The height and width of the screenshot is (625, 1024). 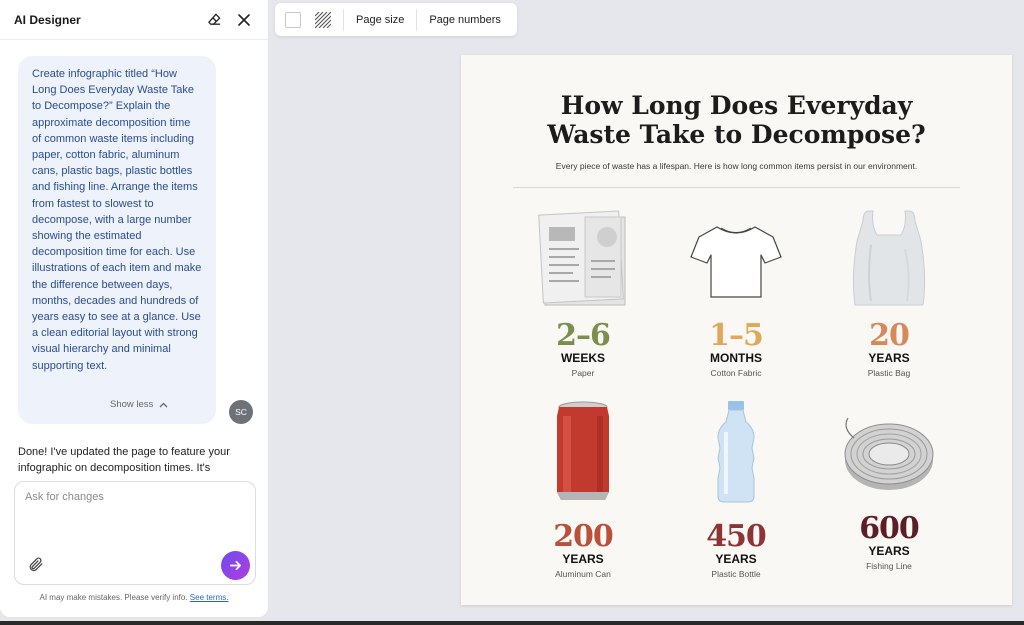 I want to click on item-fishing-line: 600 YEARS Fishing Line, so click(x=889, y=484).